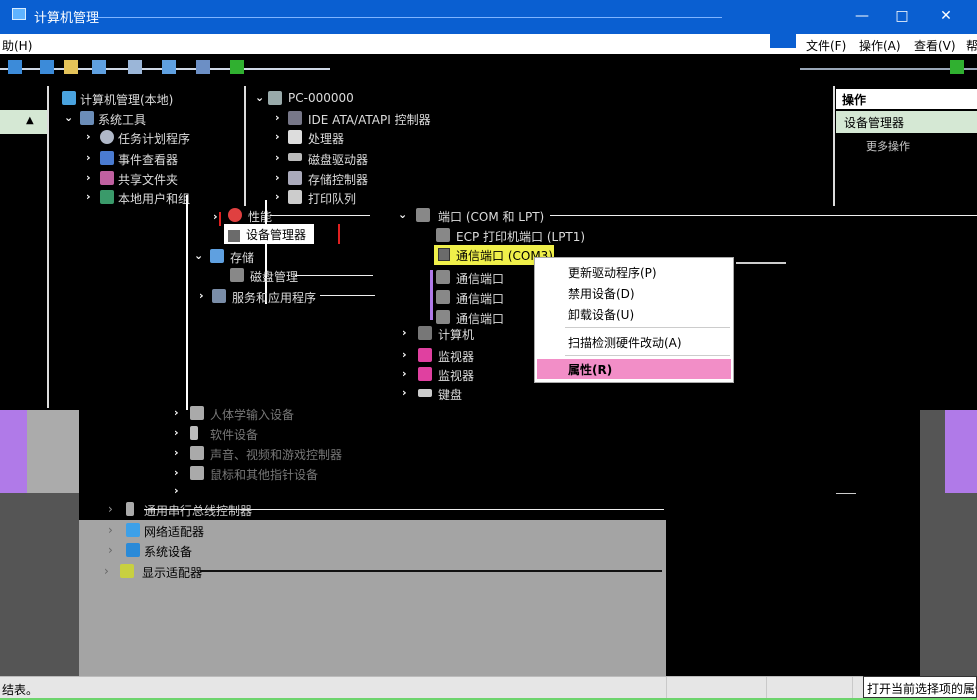 The width and height of the screenshot is (977, 700). Describe the element at coordinates (520, 236) in the screenshot. I see `tree-item-lpt1: ECP 打印机端口 (LPT1)` at that location.